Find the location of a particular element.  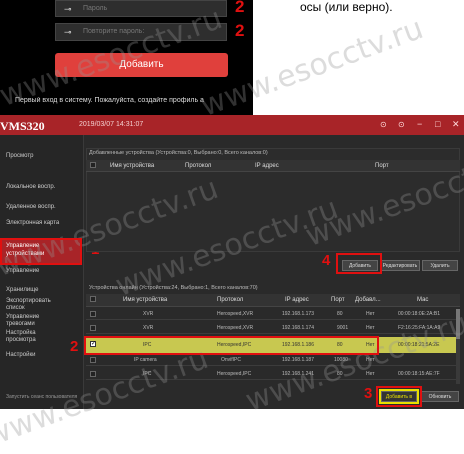

scrollbar is located at coordinates (458, 346).